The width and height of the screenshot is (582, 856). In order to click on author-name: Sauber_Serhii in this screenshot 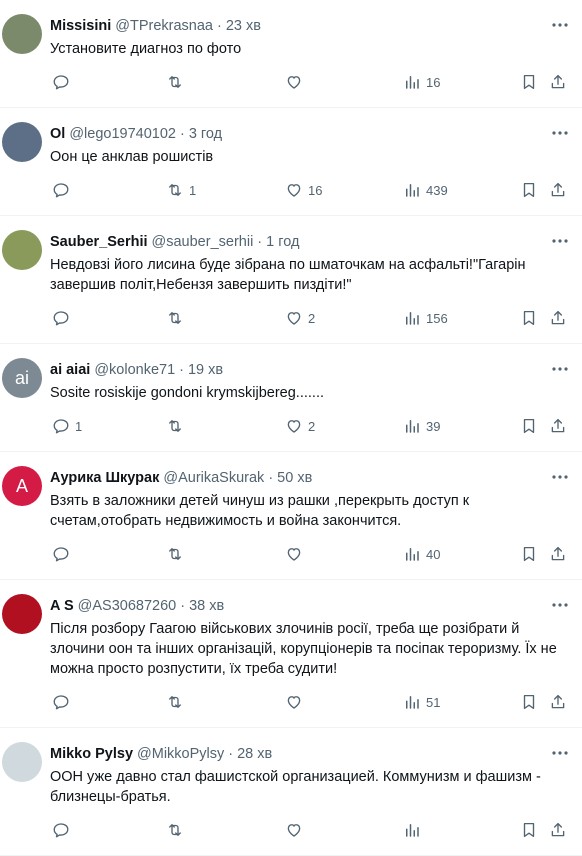, I will do `click(99, 242)`.